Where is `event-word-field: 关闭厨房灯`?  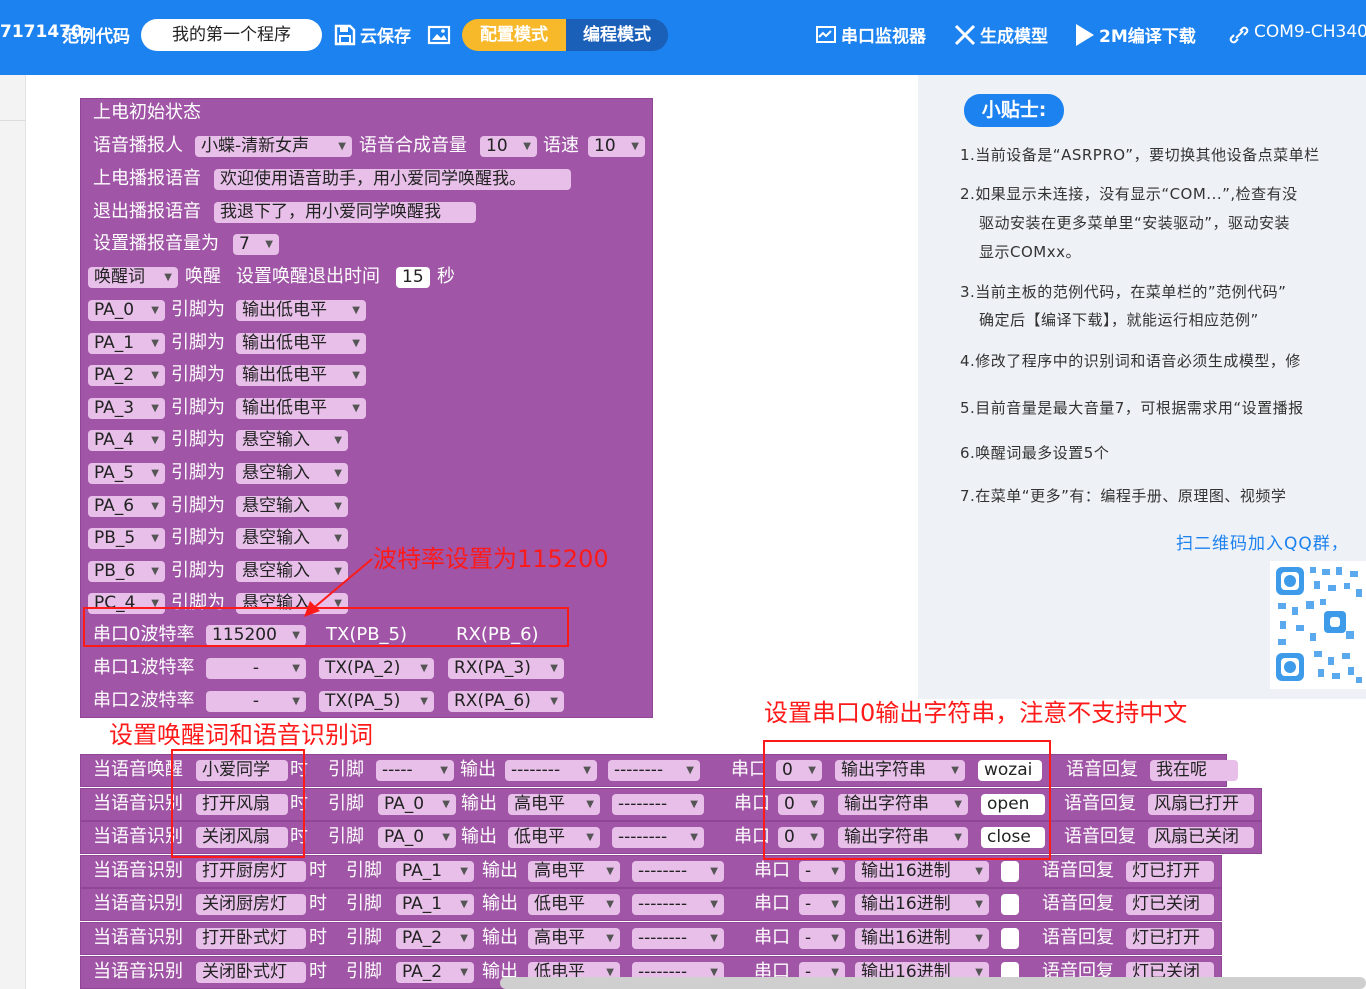
event-word-field: 关闭厨房灯 is located at coordinates (251, 905).